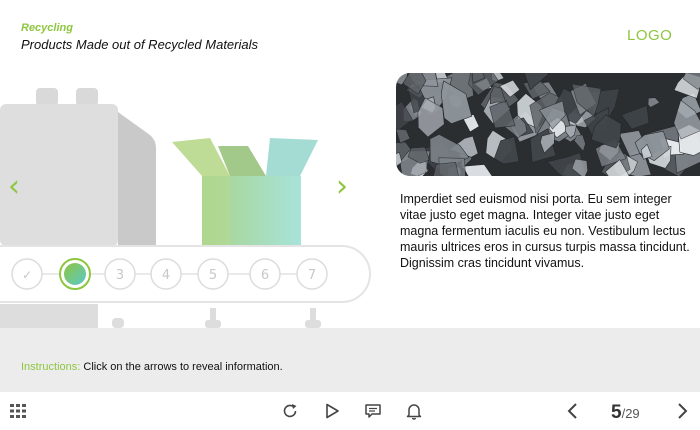 This screenshot has width=700, height=430. I want to click on step-4: 4, so click(166, 274).